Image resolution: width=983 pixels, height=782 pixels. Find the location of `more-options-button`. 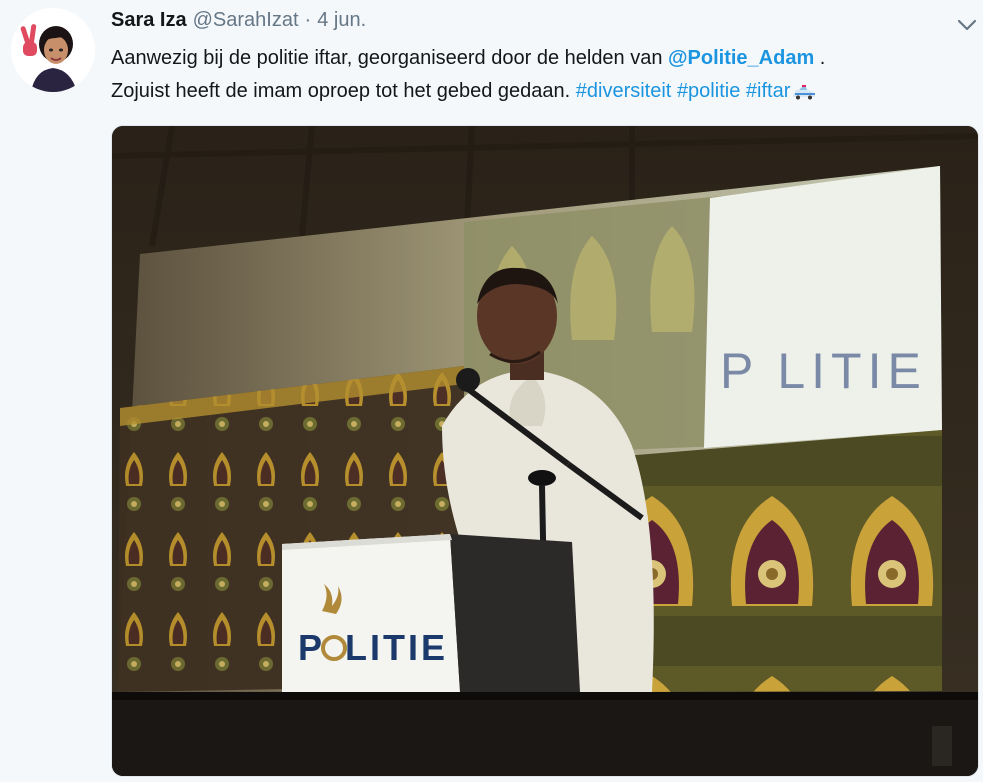

more-options-button is located at coordinates (967, 25).